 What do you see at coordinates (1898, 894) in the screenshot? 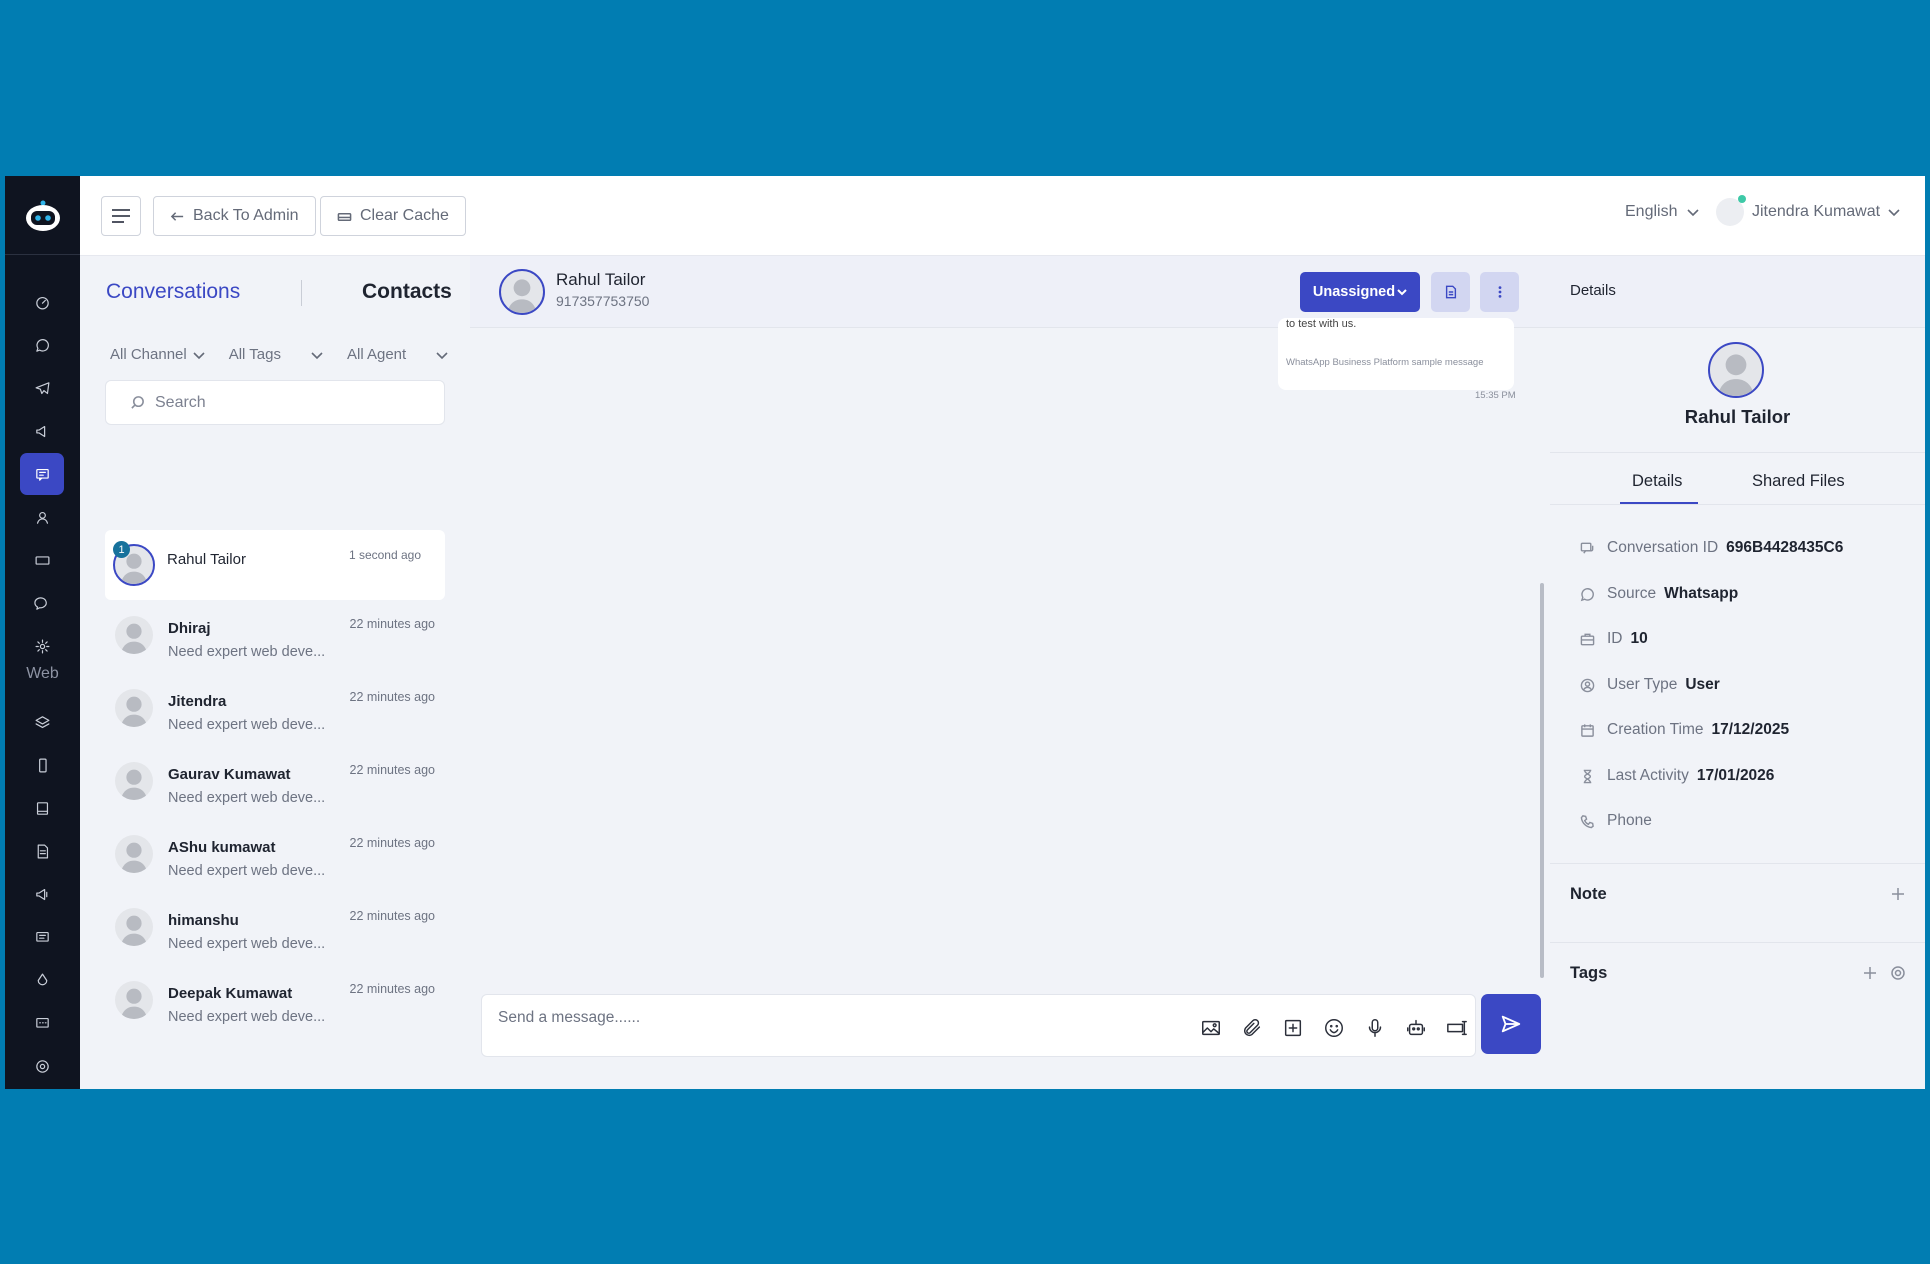
I see `add-note-icon` at bounding box center [1898, 894].